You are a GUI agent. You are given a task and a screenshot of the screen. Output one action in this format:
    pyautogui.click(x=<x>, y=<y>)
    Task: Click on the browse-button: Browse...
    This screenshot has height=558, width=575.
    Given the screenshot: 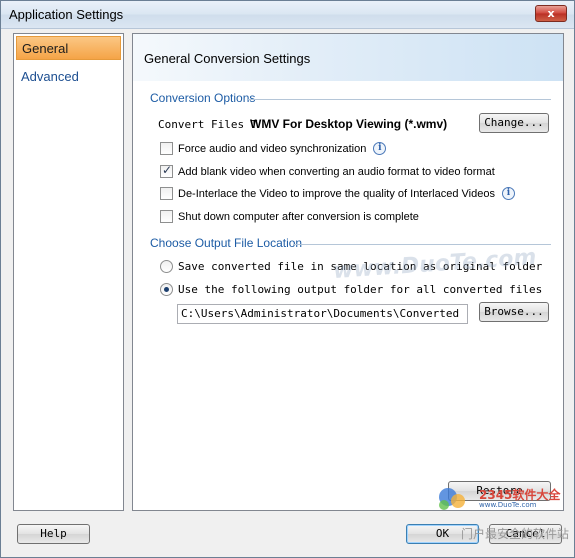 What is the action you would take?
    pyautogui.click(x=514, y=312)
    